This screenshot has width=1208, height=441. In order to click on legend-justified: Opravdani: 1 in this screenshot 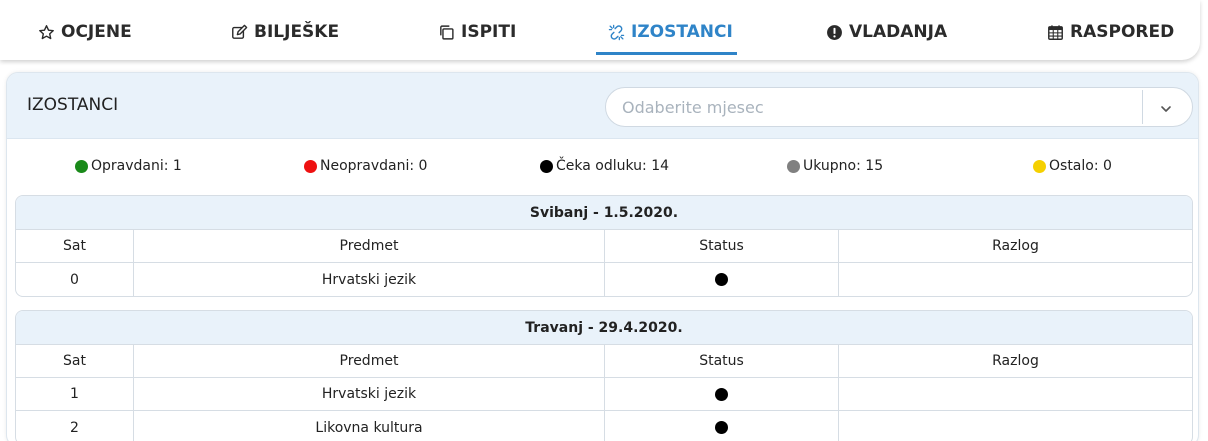, I will do `click(128, 166)`.